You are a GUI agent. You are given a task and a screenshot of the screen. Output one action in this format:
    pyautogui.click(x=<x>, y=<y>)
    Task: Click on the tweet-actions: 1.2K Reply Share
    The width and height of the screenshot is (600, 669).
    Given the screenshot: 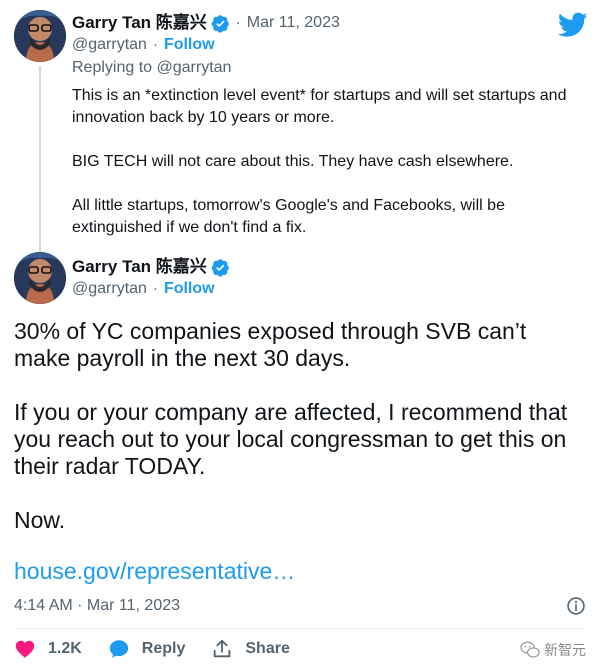 What is the action you would take?
    pyautogui.click(x=165, y=649)
    